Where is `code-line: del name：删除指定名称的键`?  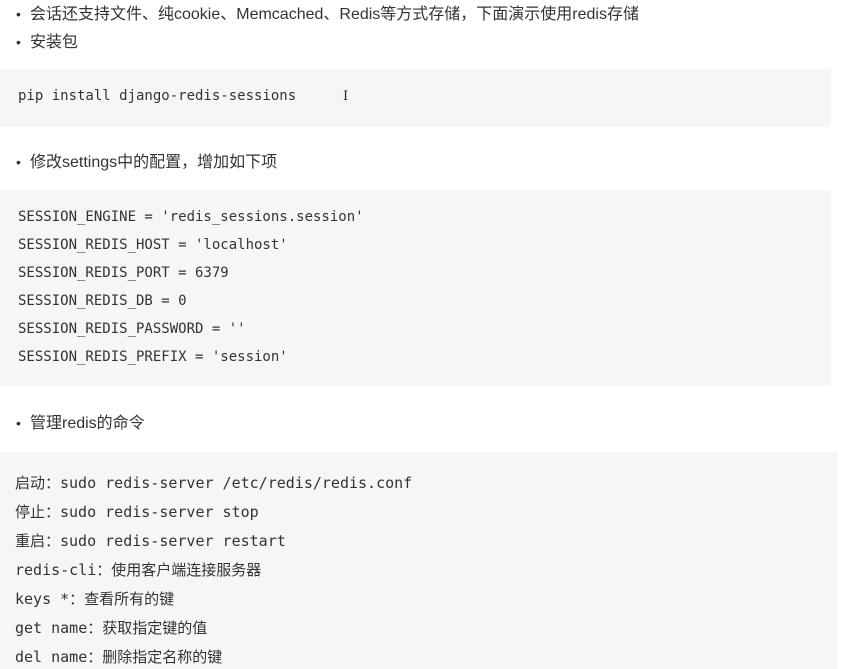 code-line: del name：删除指定名称的键 is located at coordinates (119, 657).